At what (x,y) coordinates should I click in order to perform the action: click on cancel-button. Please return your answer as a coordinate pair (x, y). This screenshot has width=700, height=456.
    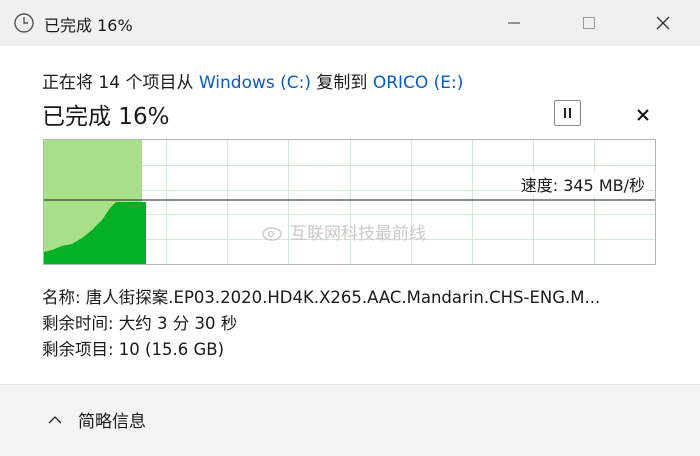
    Looking at the image, I should click on (643, 115).